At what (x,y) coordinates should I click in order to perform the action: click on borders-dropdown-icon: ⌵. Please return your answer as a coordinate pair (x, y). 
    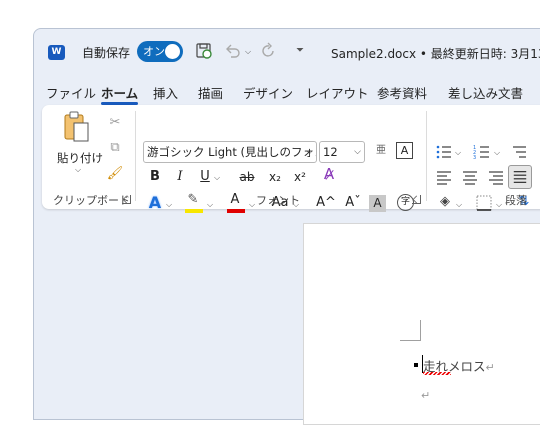
    Looking at the image, I should click on (499, 205).